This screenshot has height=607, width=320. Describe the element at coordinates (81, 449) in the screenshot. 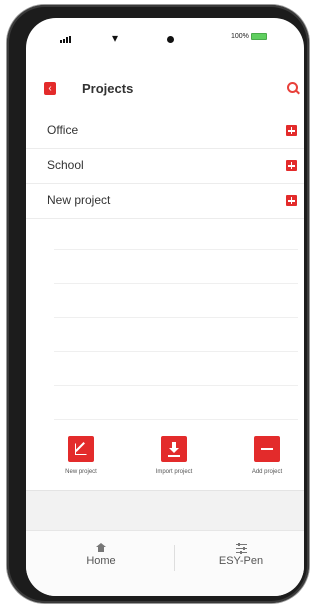

I see `edit-icon` at that location.